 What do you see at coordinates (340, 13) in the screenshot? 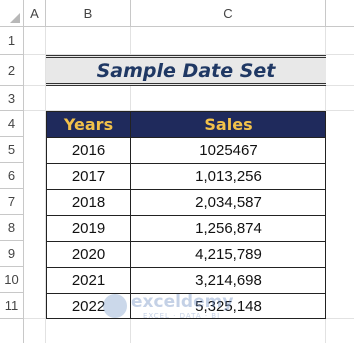
I see `column-header-d` at bounding box center [340, 13].